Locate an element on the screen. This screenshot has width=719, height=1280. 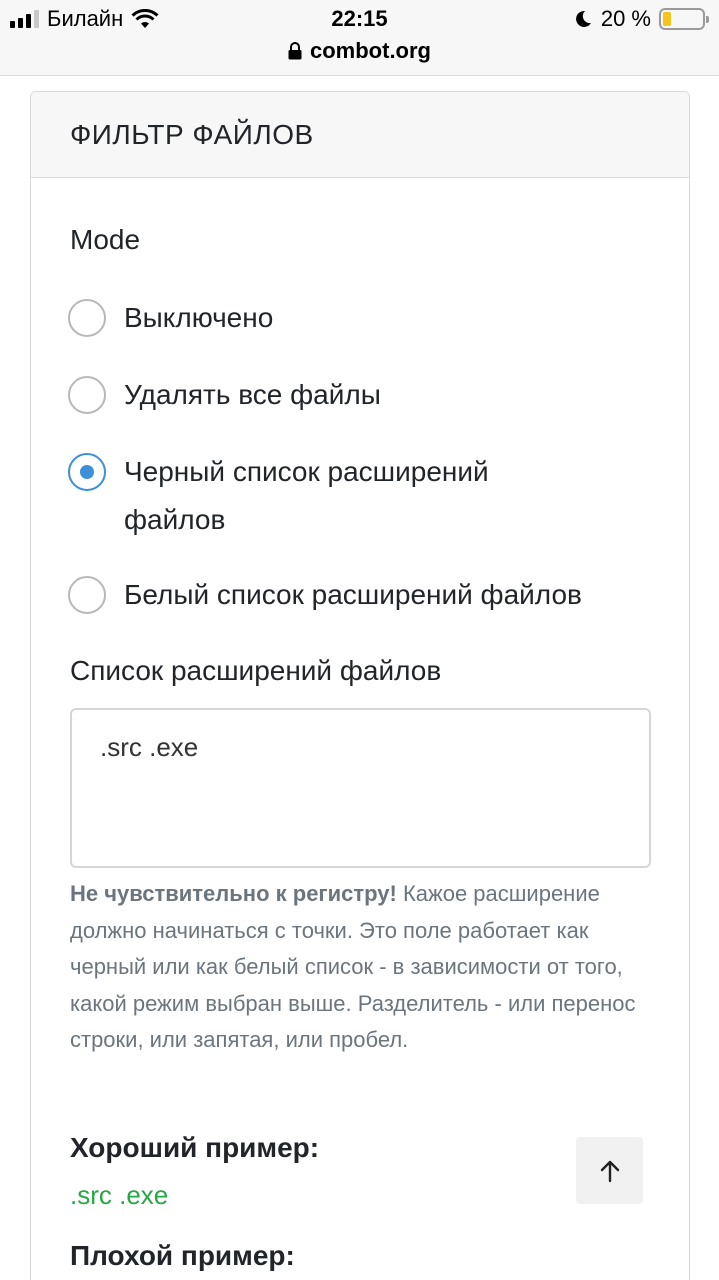
battery-info: 20 % is located at coordinates (641, 19).